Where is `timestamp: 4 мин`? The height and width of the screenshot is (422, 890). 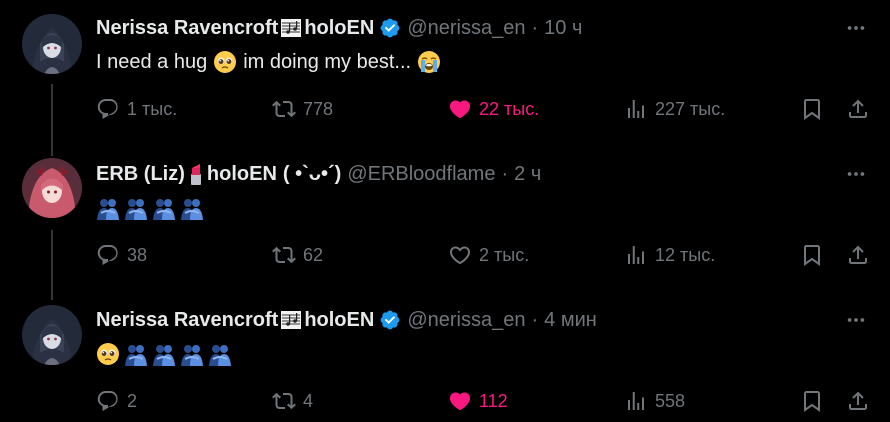 timestamp: 4 мин is located at coordinates (570, 320).